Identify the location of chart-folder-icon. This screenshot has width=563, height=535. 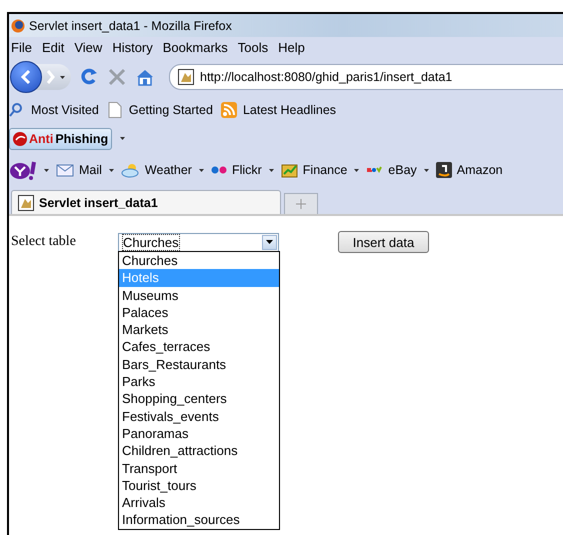
(289, 170).